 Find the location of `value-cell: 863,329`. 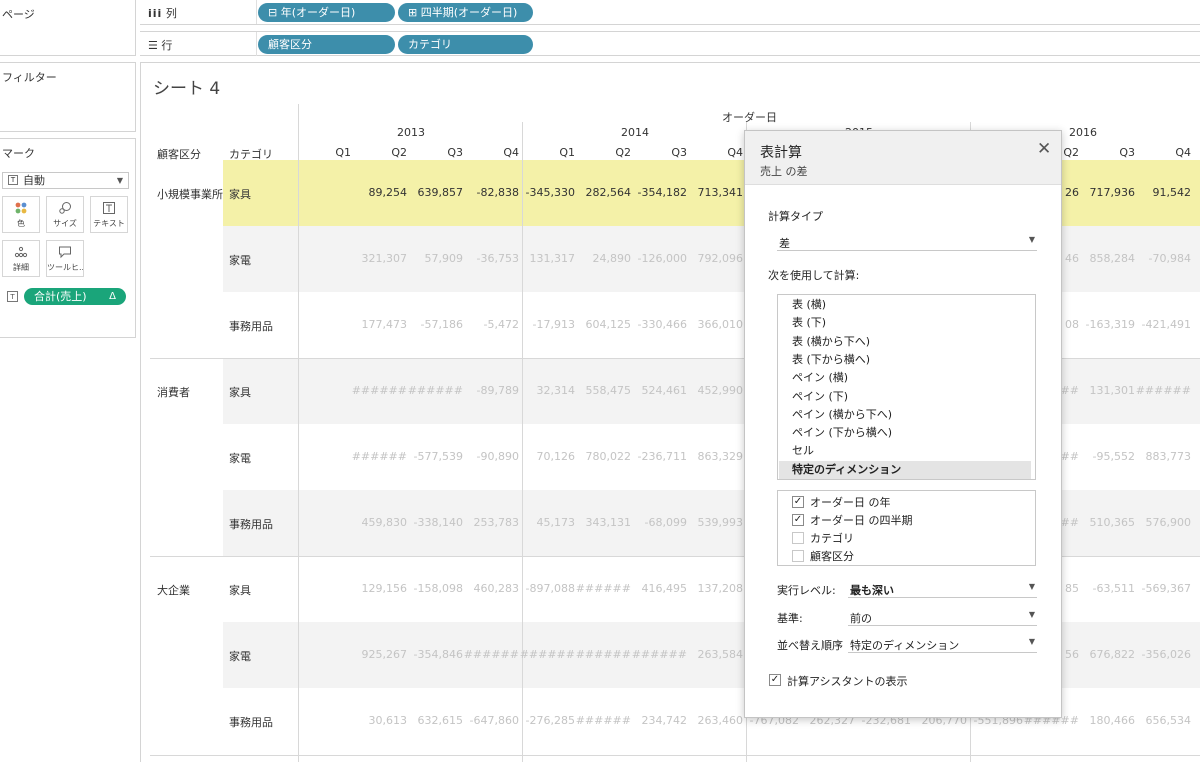

value-cell: 863,329 is located at coordinates (715, 456).